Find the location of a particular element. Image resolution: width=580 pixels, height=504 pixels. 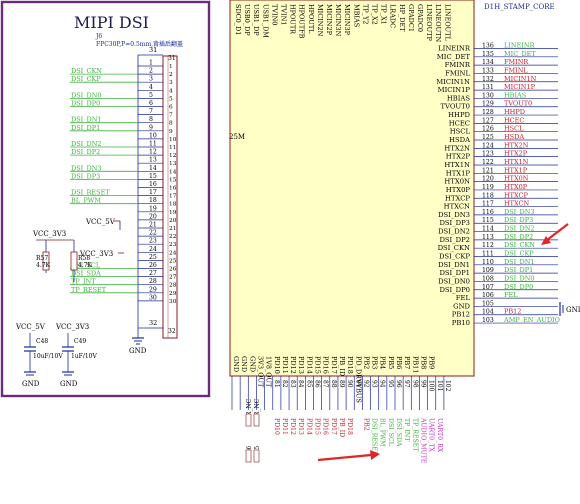

chip-top-pin-label: LINEOUTN is located at coordinates (438, 23).